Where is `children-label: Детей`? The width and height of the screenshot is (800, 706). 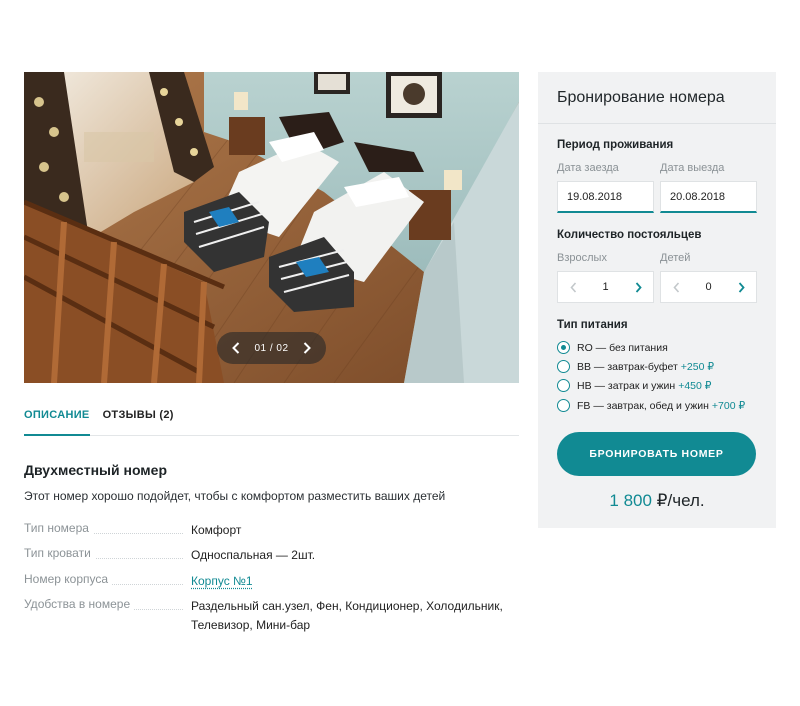
children-label: Детей is located at coordinates (675, 258).